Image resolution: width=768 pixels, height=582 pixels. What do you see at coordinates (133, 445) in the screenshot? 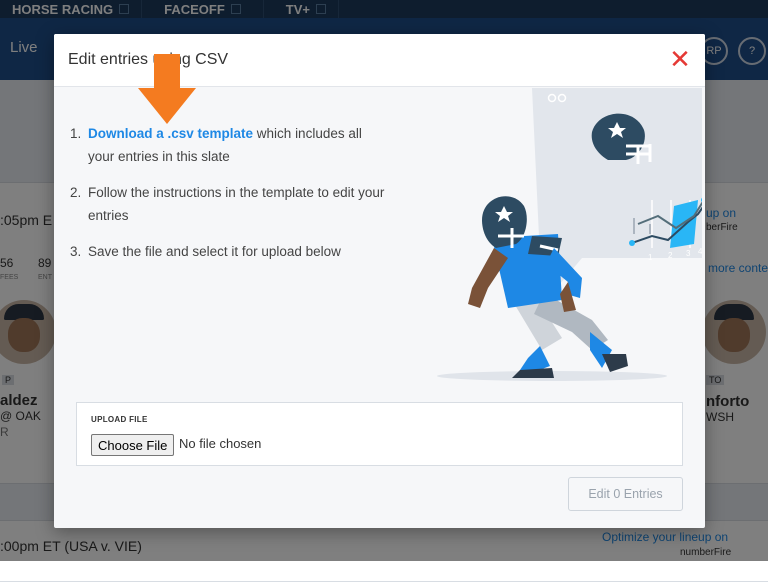
I see `choose-file-button: Choose File` at bounding box center [133, 445].